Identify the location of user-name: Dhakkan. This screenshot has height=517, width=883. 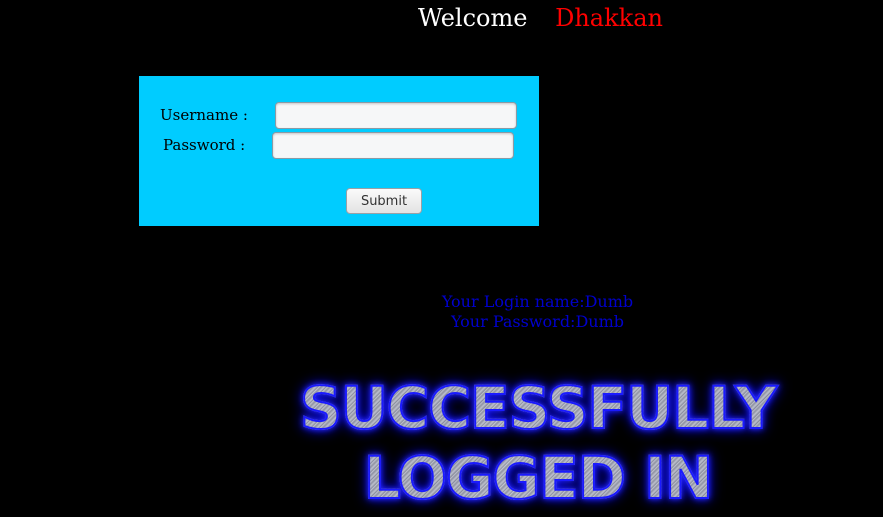
(609, 18).